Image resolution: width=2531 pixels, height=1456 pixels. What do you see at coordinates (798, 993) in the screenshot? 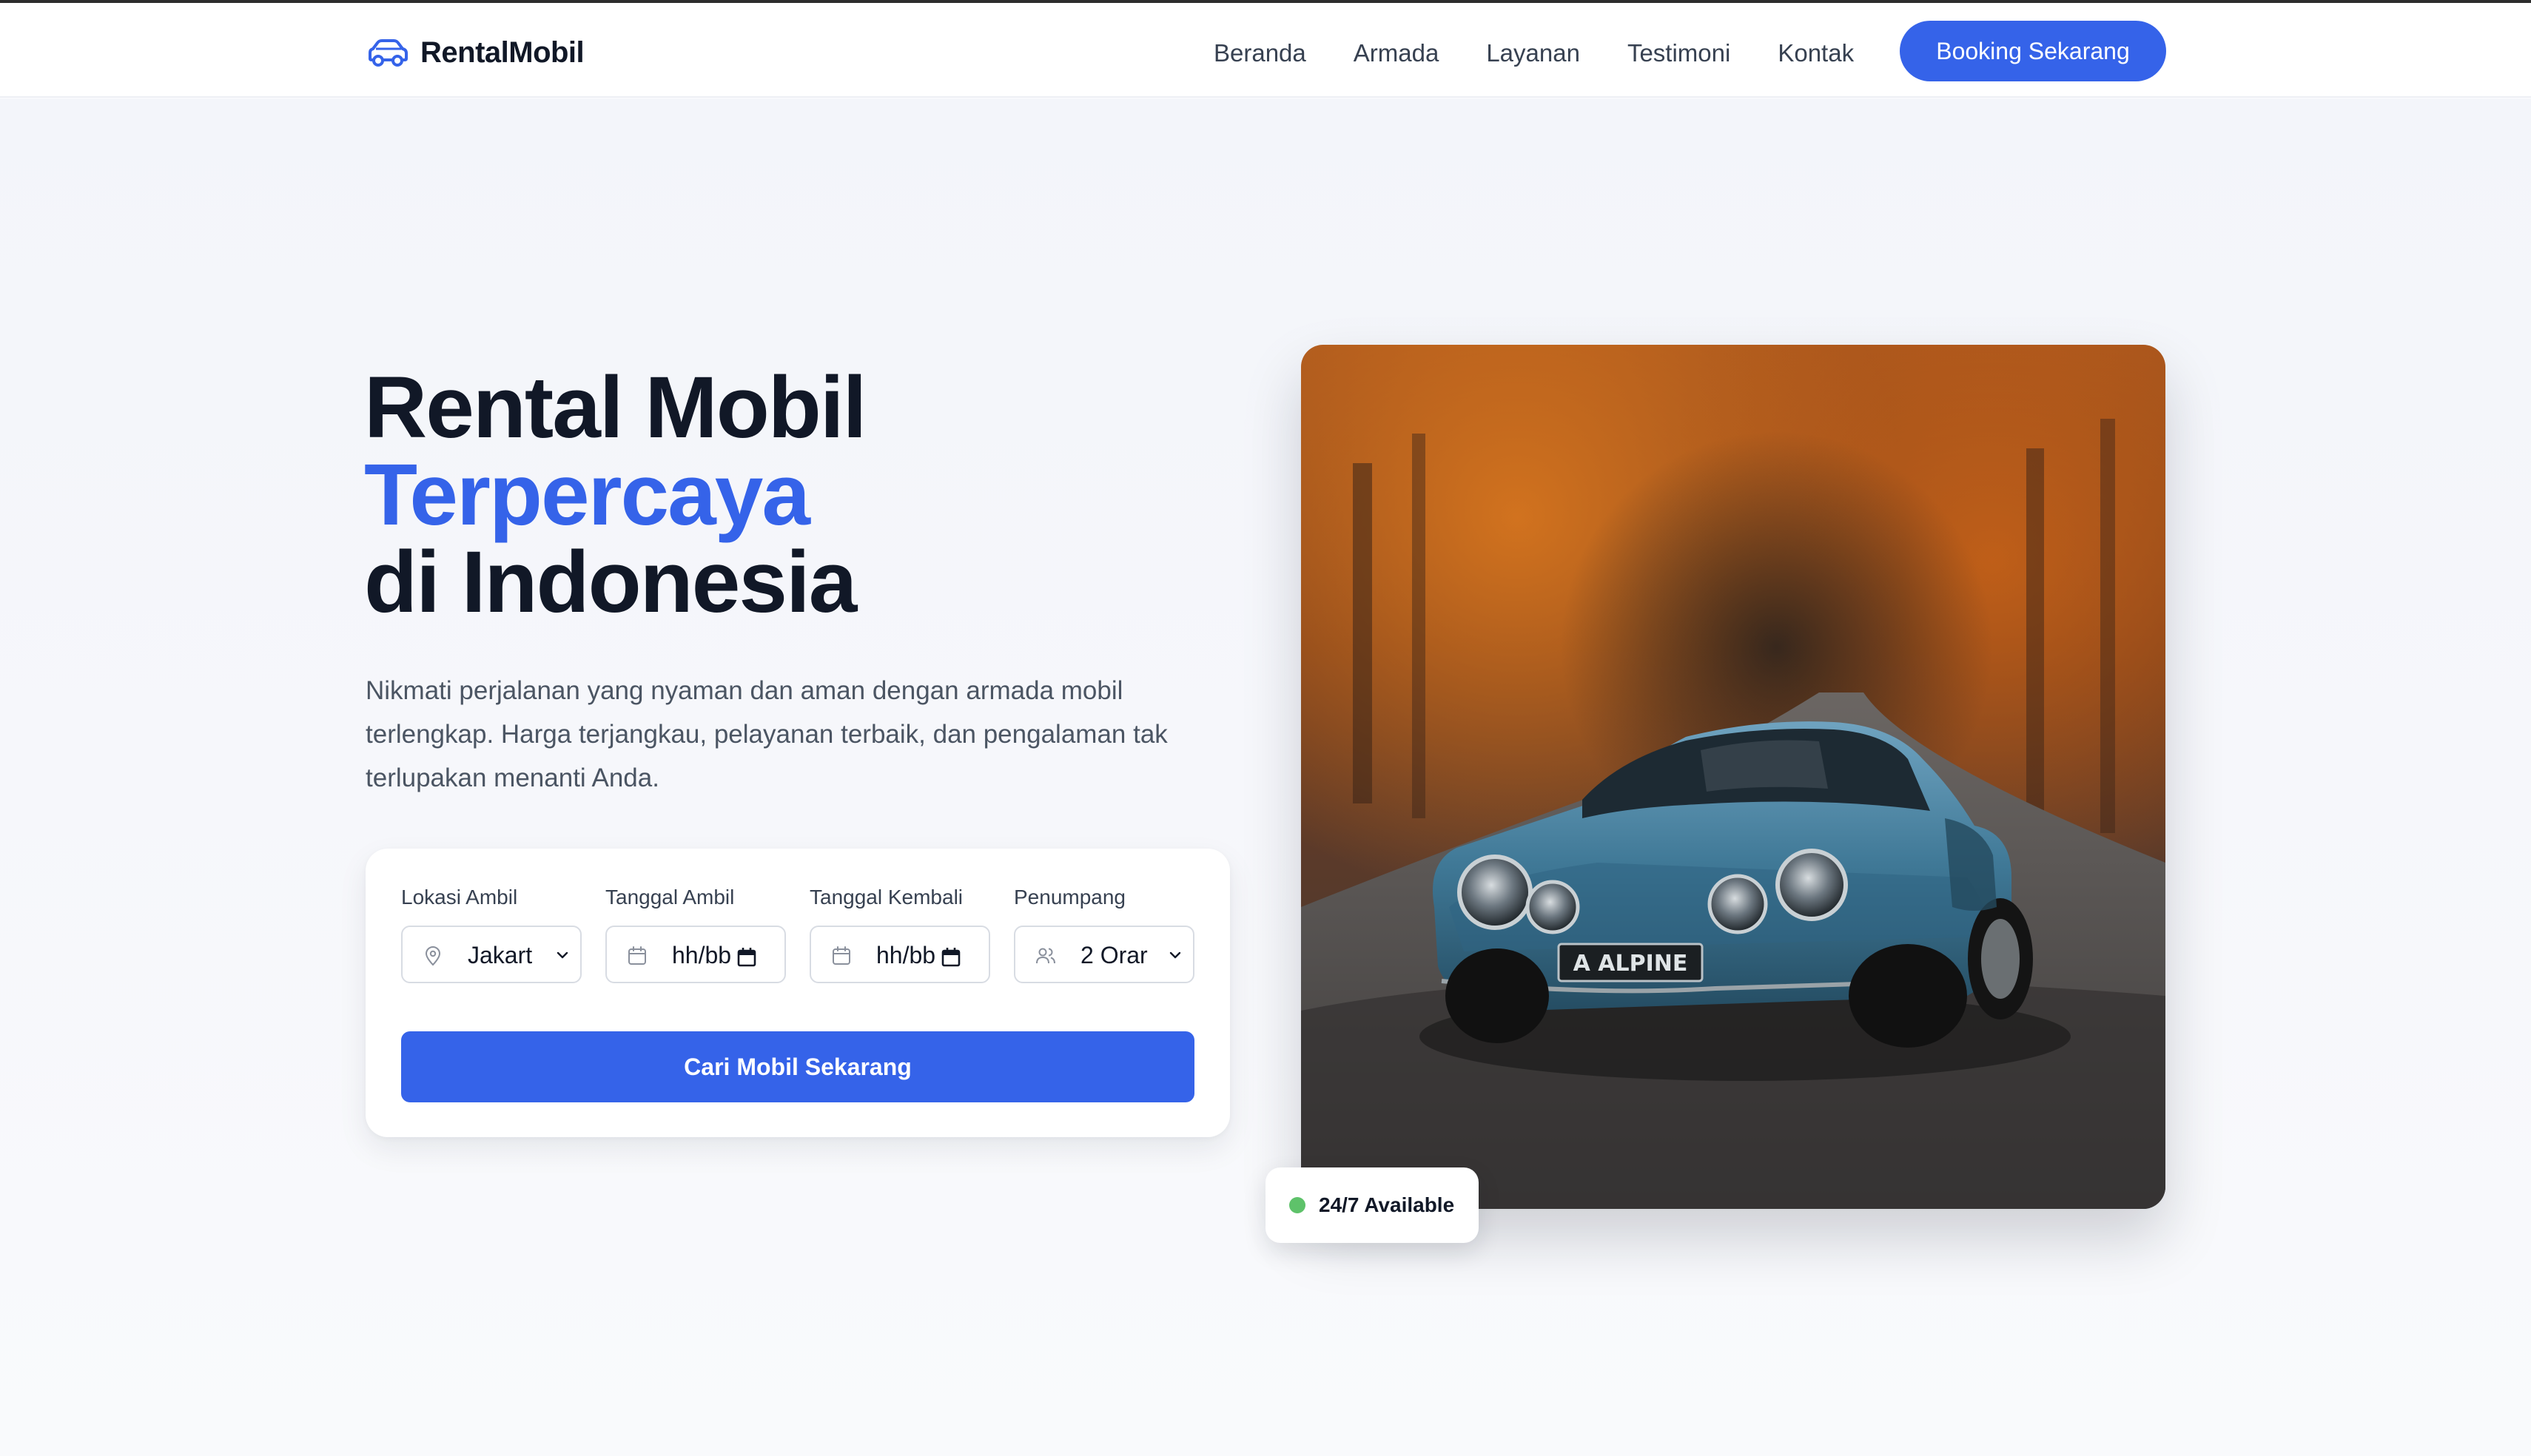
I see `search-form: Lokasi Ambil Jakart Tanggal Ambil hh/bb` at bounding box center [798, 993].